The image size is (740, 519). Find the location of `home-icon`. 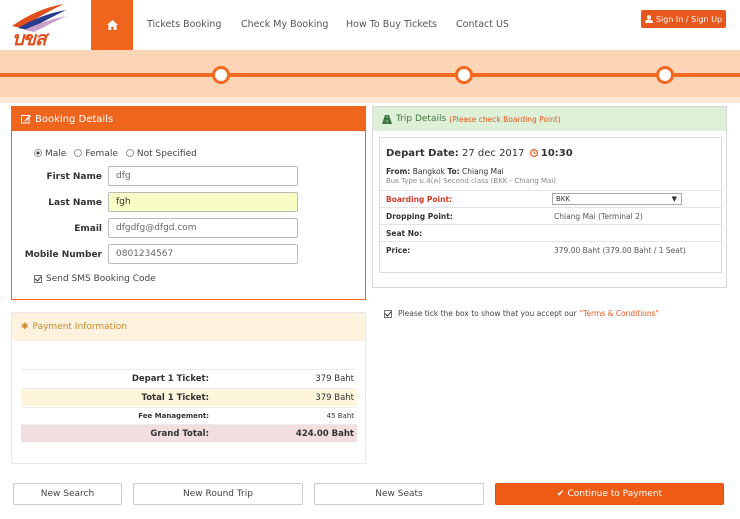

home-icon is located at coordinates (112, 25).